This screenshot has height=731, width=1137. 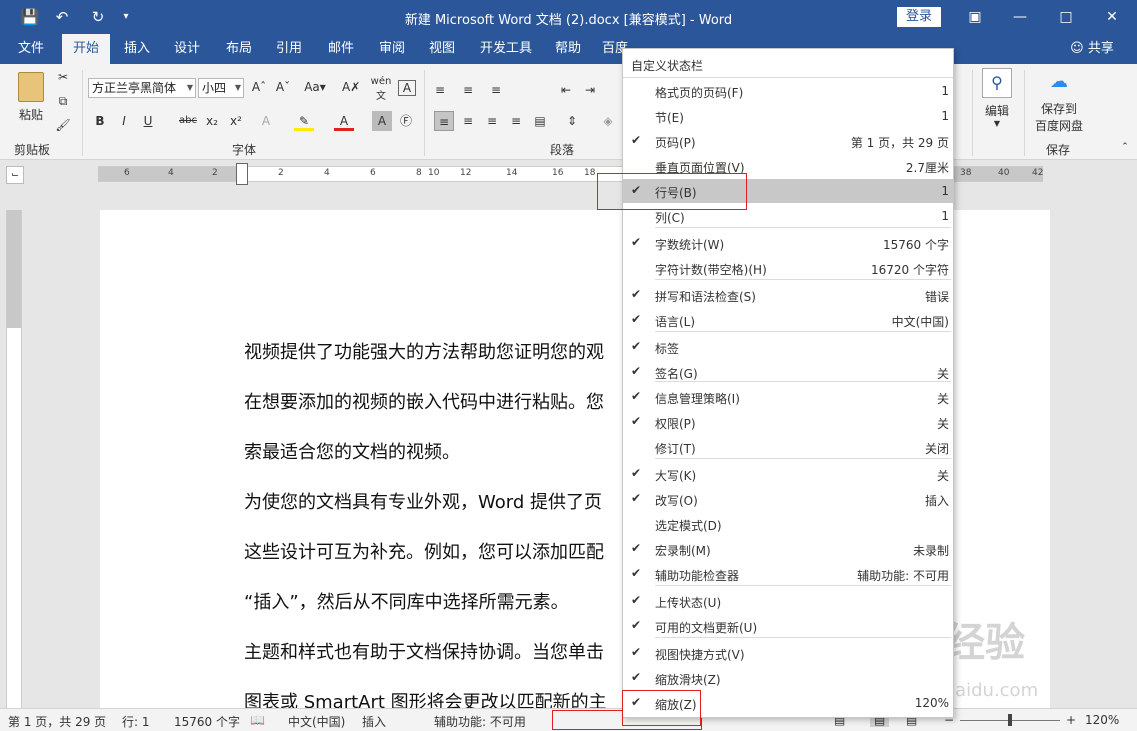 What do you see at coordinates (492, 121) in the screenshot?
I see `align-right-button: ≡` at bounding box center [492, 121].